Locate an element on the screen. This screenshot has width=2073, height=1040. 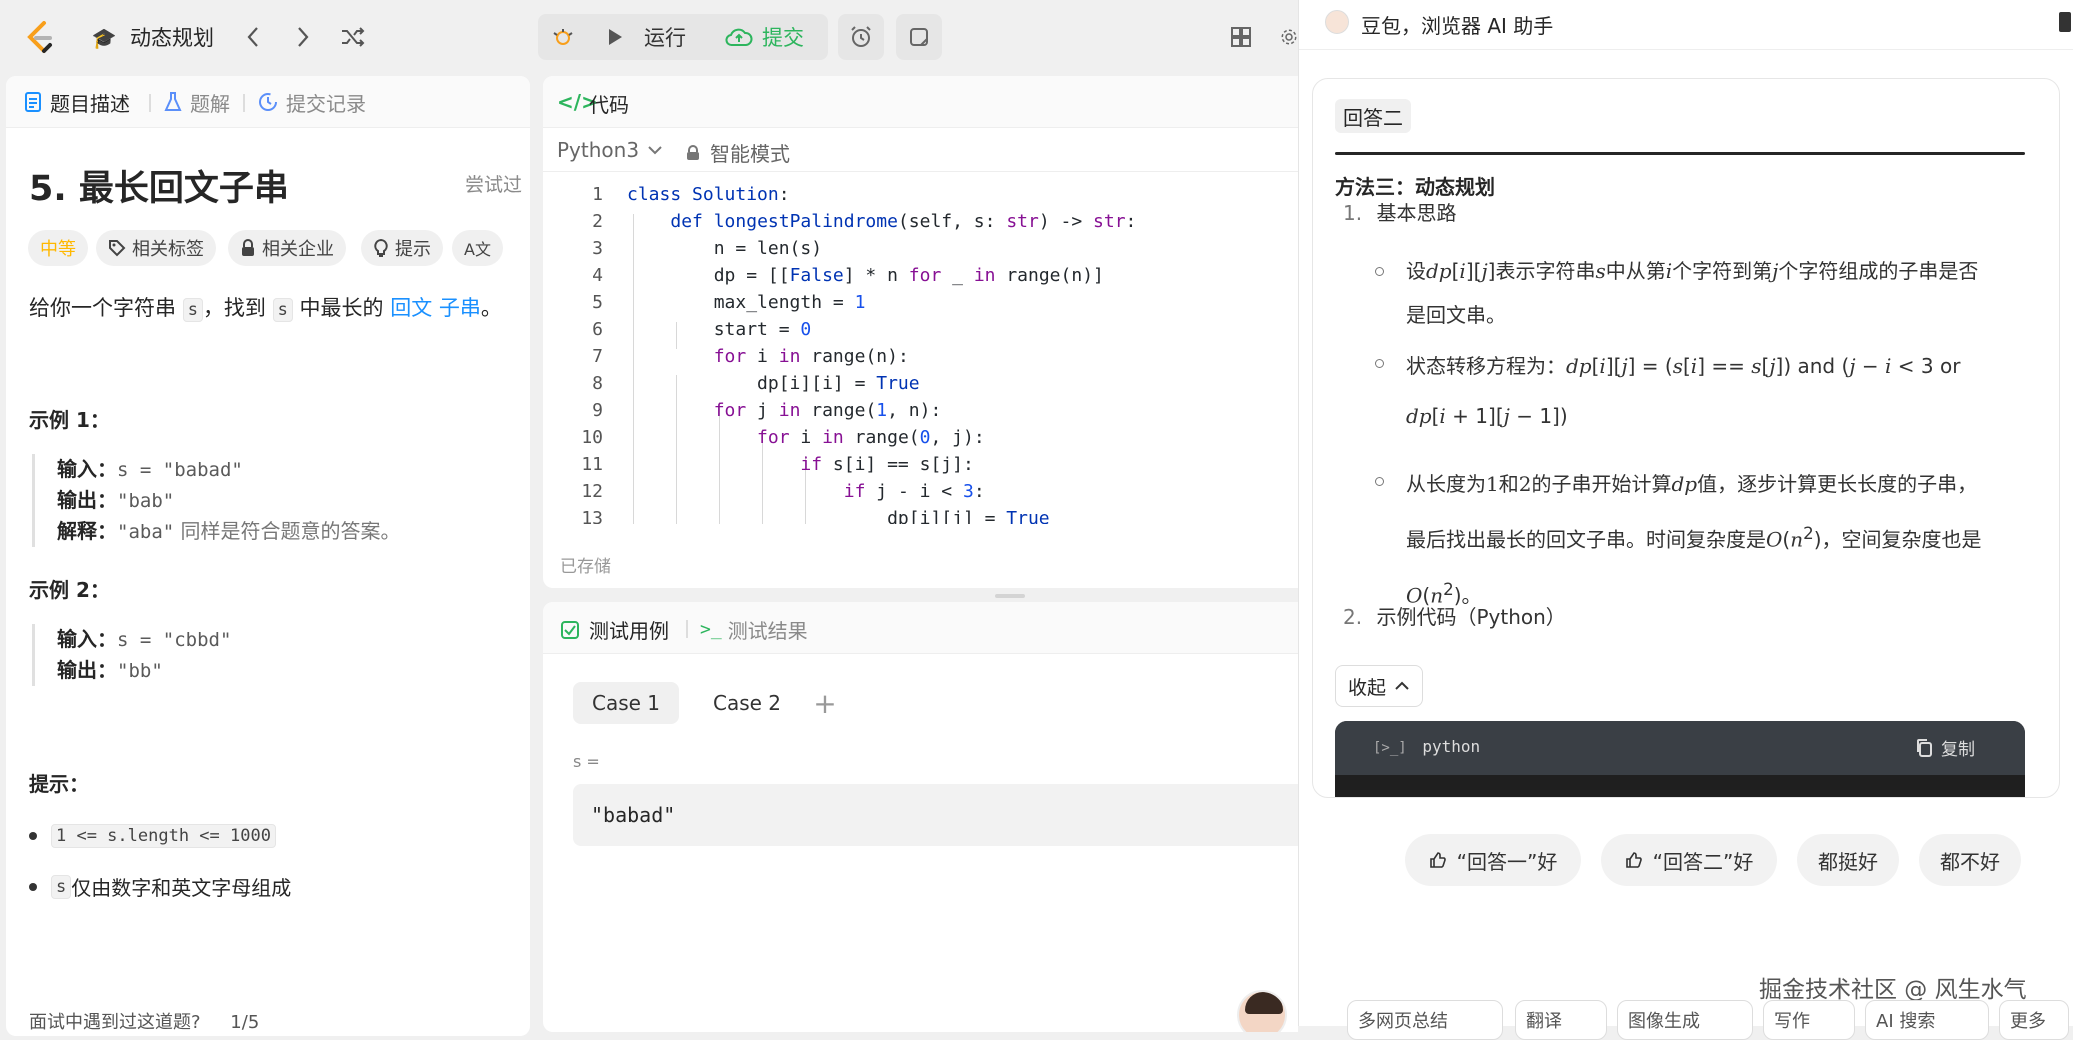
both-good-button: 都挺好 is located at coordinates (1848, 860).